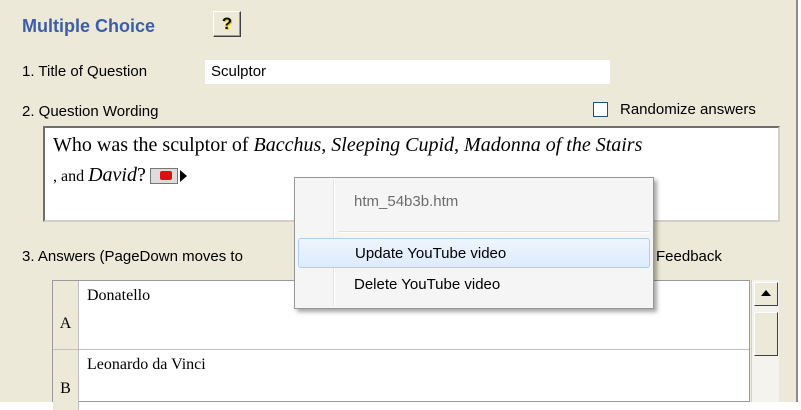  Describe the element at coordinates (153, 145) in the screenshot. I see `wording-text: Who was the sculptor of` at that location.